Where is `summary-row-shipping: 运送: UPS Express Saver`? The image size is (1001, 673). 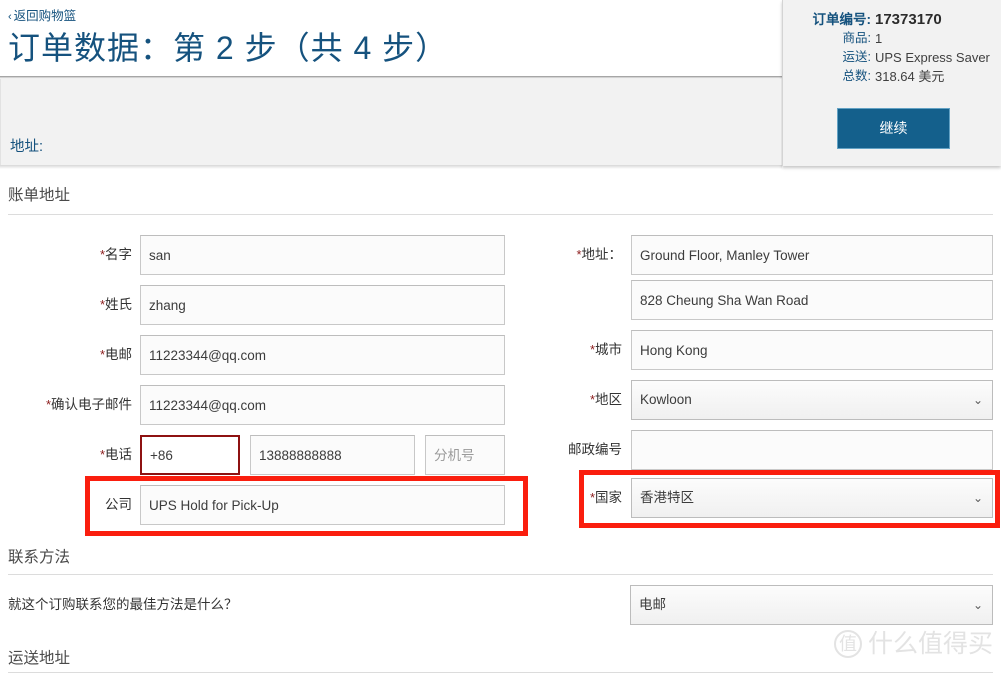 summary-row-shipping: 运送: UPS Express Saver is located at coordinates (892, 57).